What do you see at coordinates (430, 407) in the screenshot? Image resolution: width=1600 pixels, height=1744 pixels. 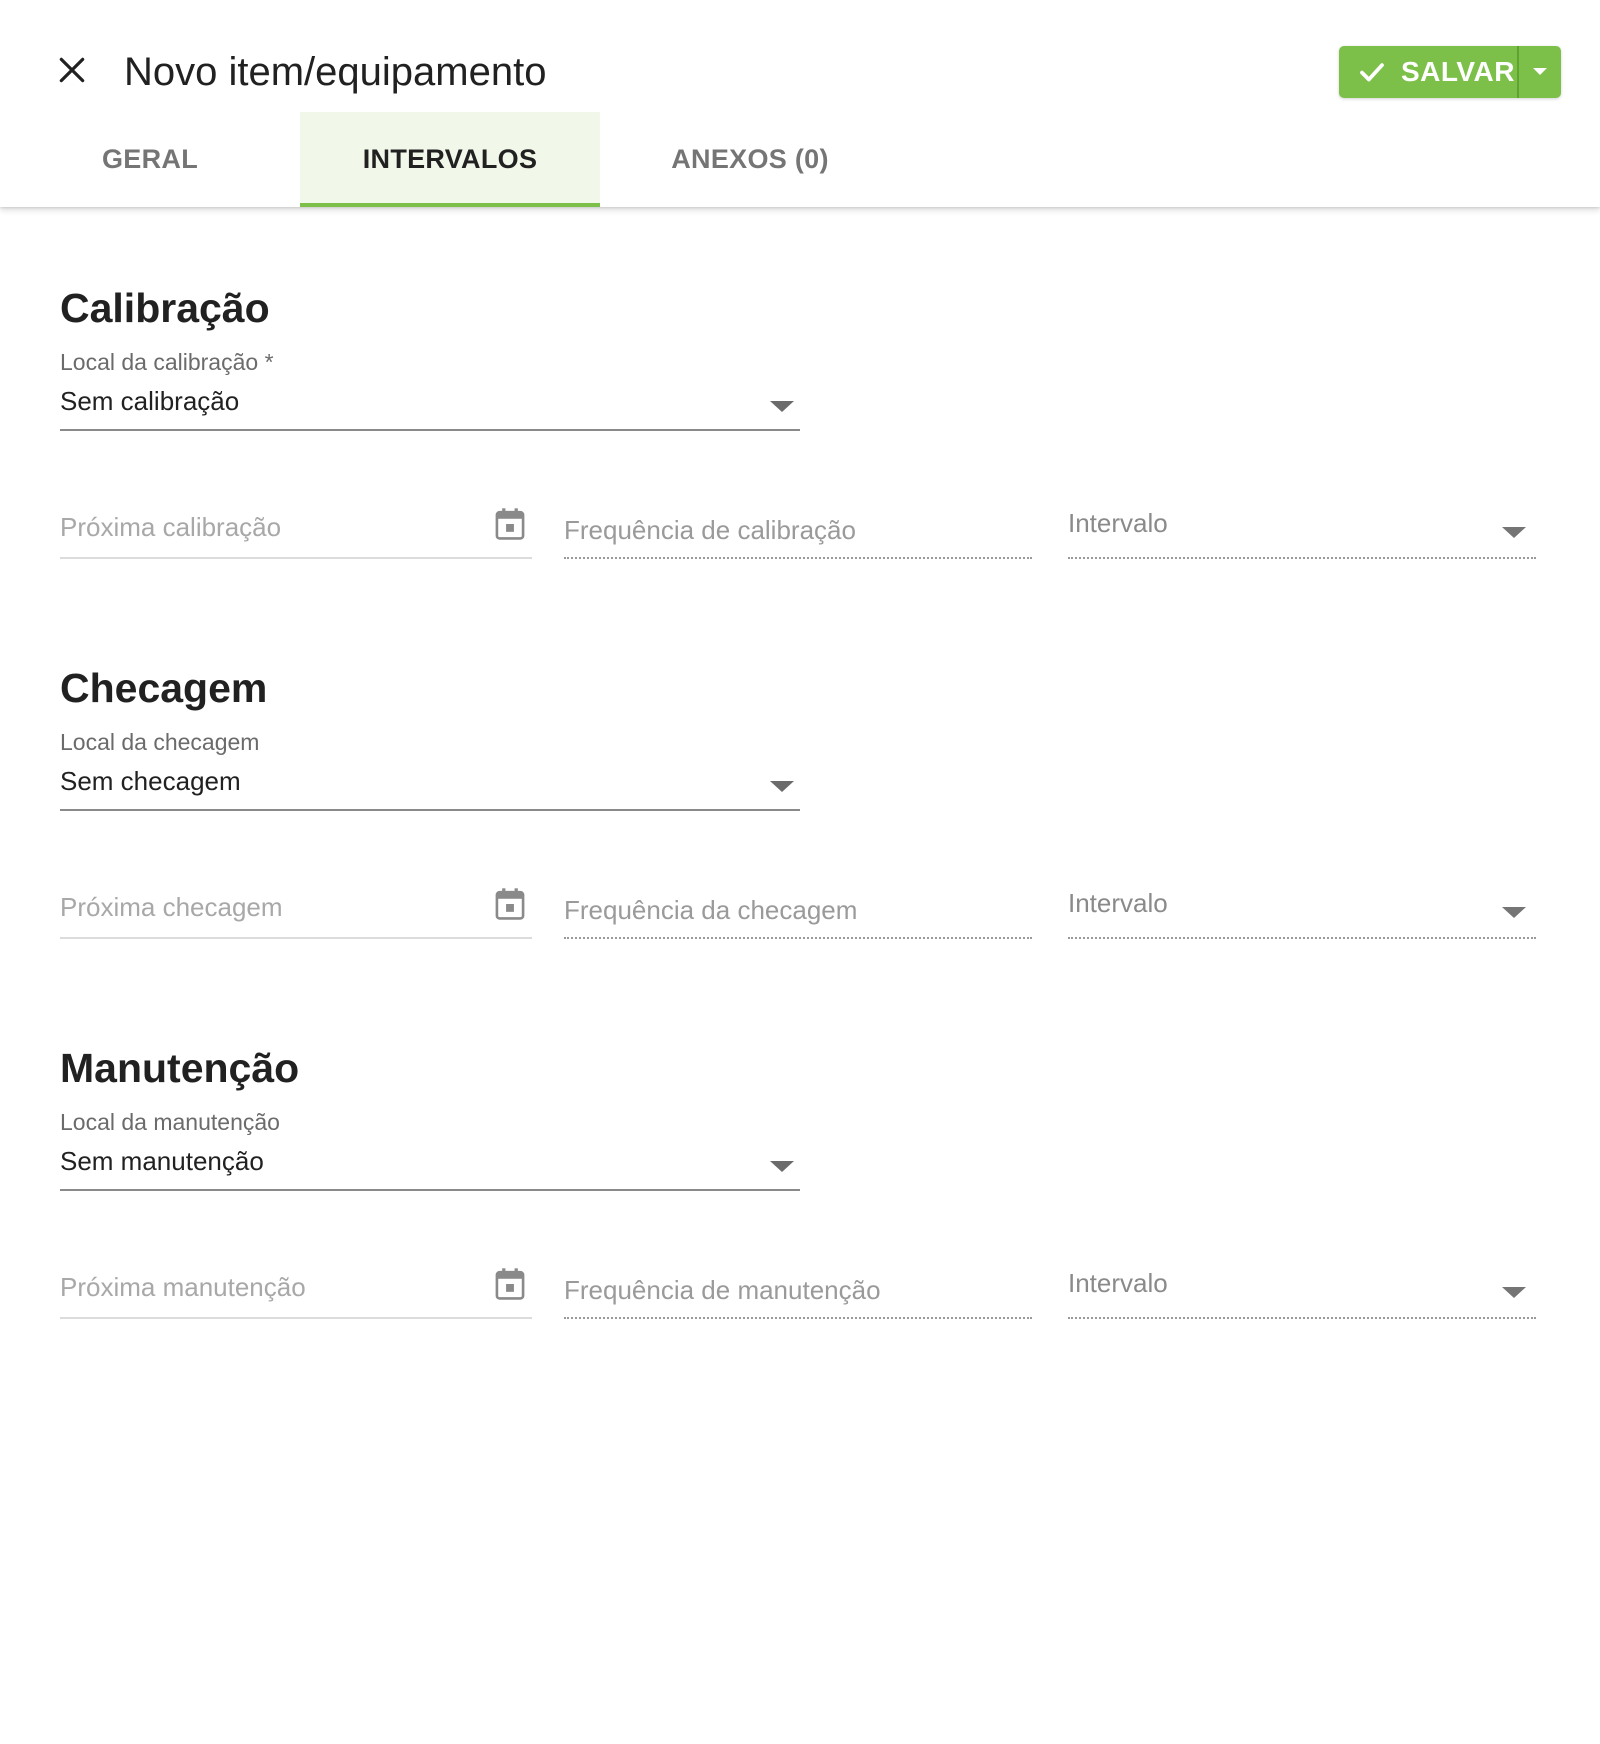 I see `local-calibracao-select: Sem calibração` at bounding box center [430, 407].